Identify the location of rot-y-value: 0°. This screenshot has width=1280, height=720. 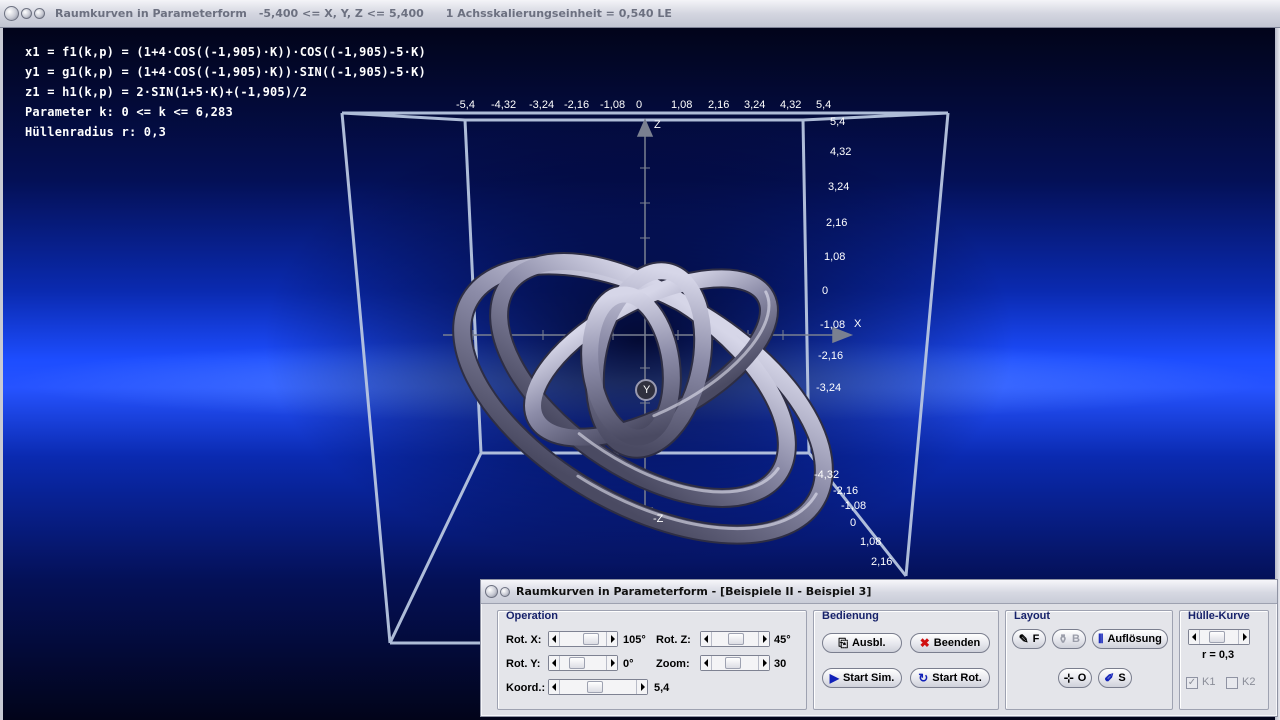
(628, 664).